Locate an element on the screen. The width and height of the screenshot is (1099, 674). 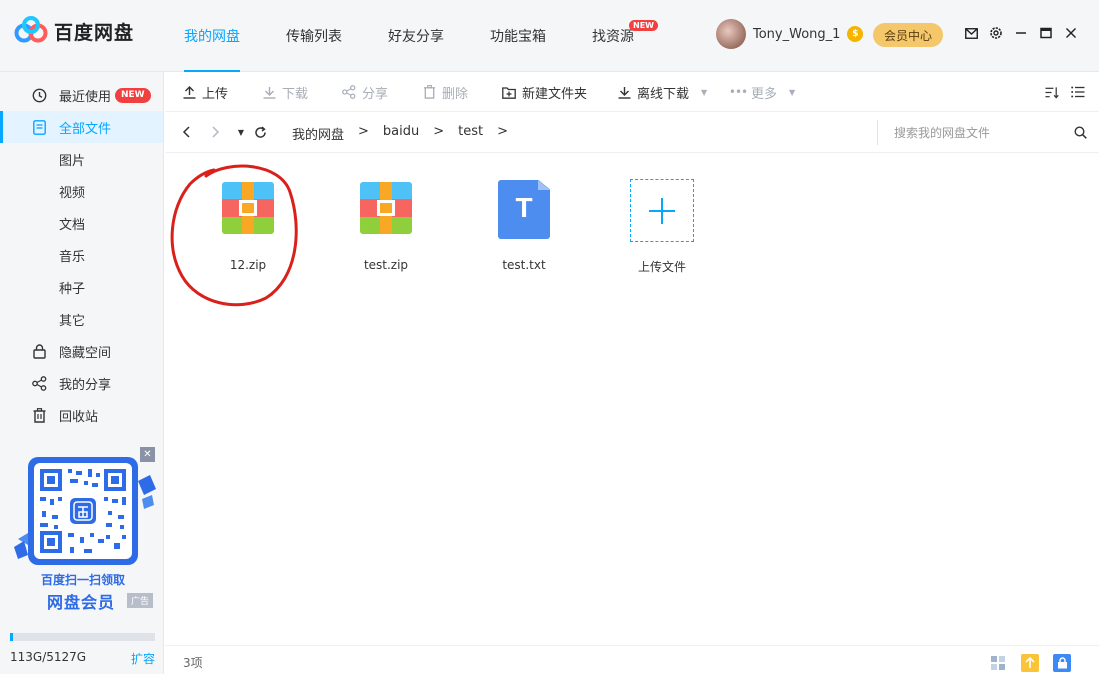
delete-button: 删除 is located at coordinates (445, 92).